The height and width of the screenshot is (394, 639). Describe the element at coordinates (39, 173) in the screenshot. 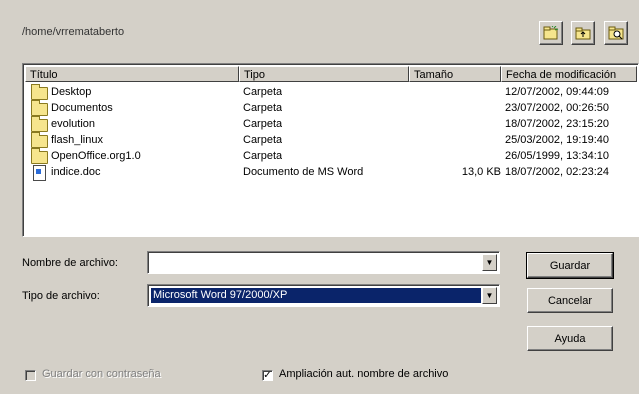

I see `word-document-icon` at that location.